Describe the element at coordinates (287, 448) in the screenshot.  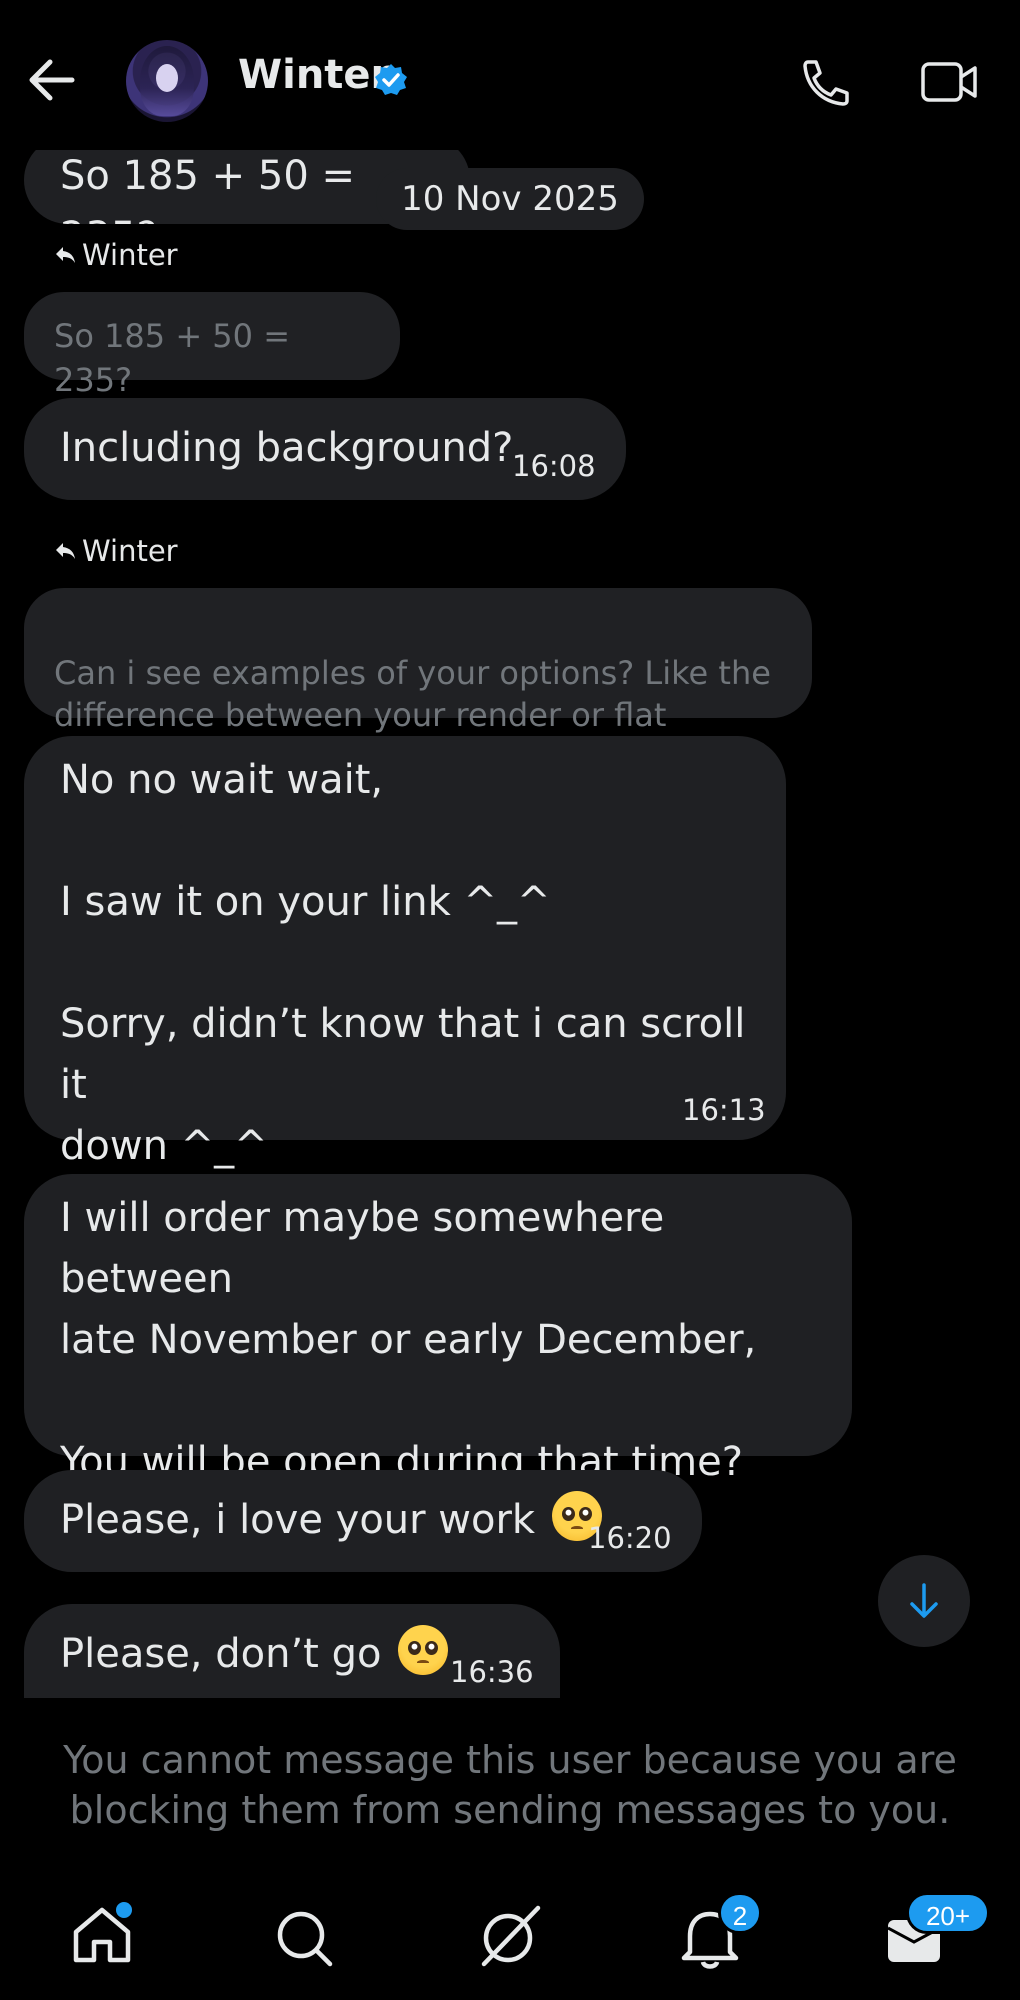
I see `message-text: Including background?` at that location.